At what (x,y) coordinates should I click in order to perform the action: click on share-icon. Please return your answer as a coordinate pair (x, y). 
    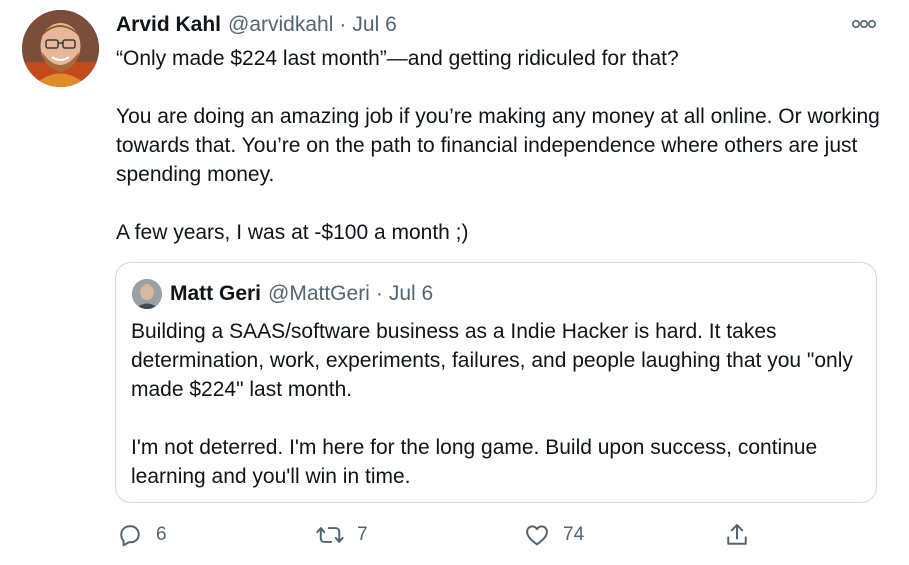
    Looking at the image, I should click on (737, 534).